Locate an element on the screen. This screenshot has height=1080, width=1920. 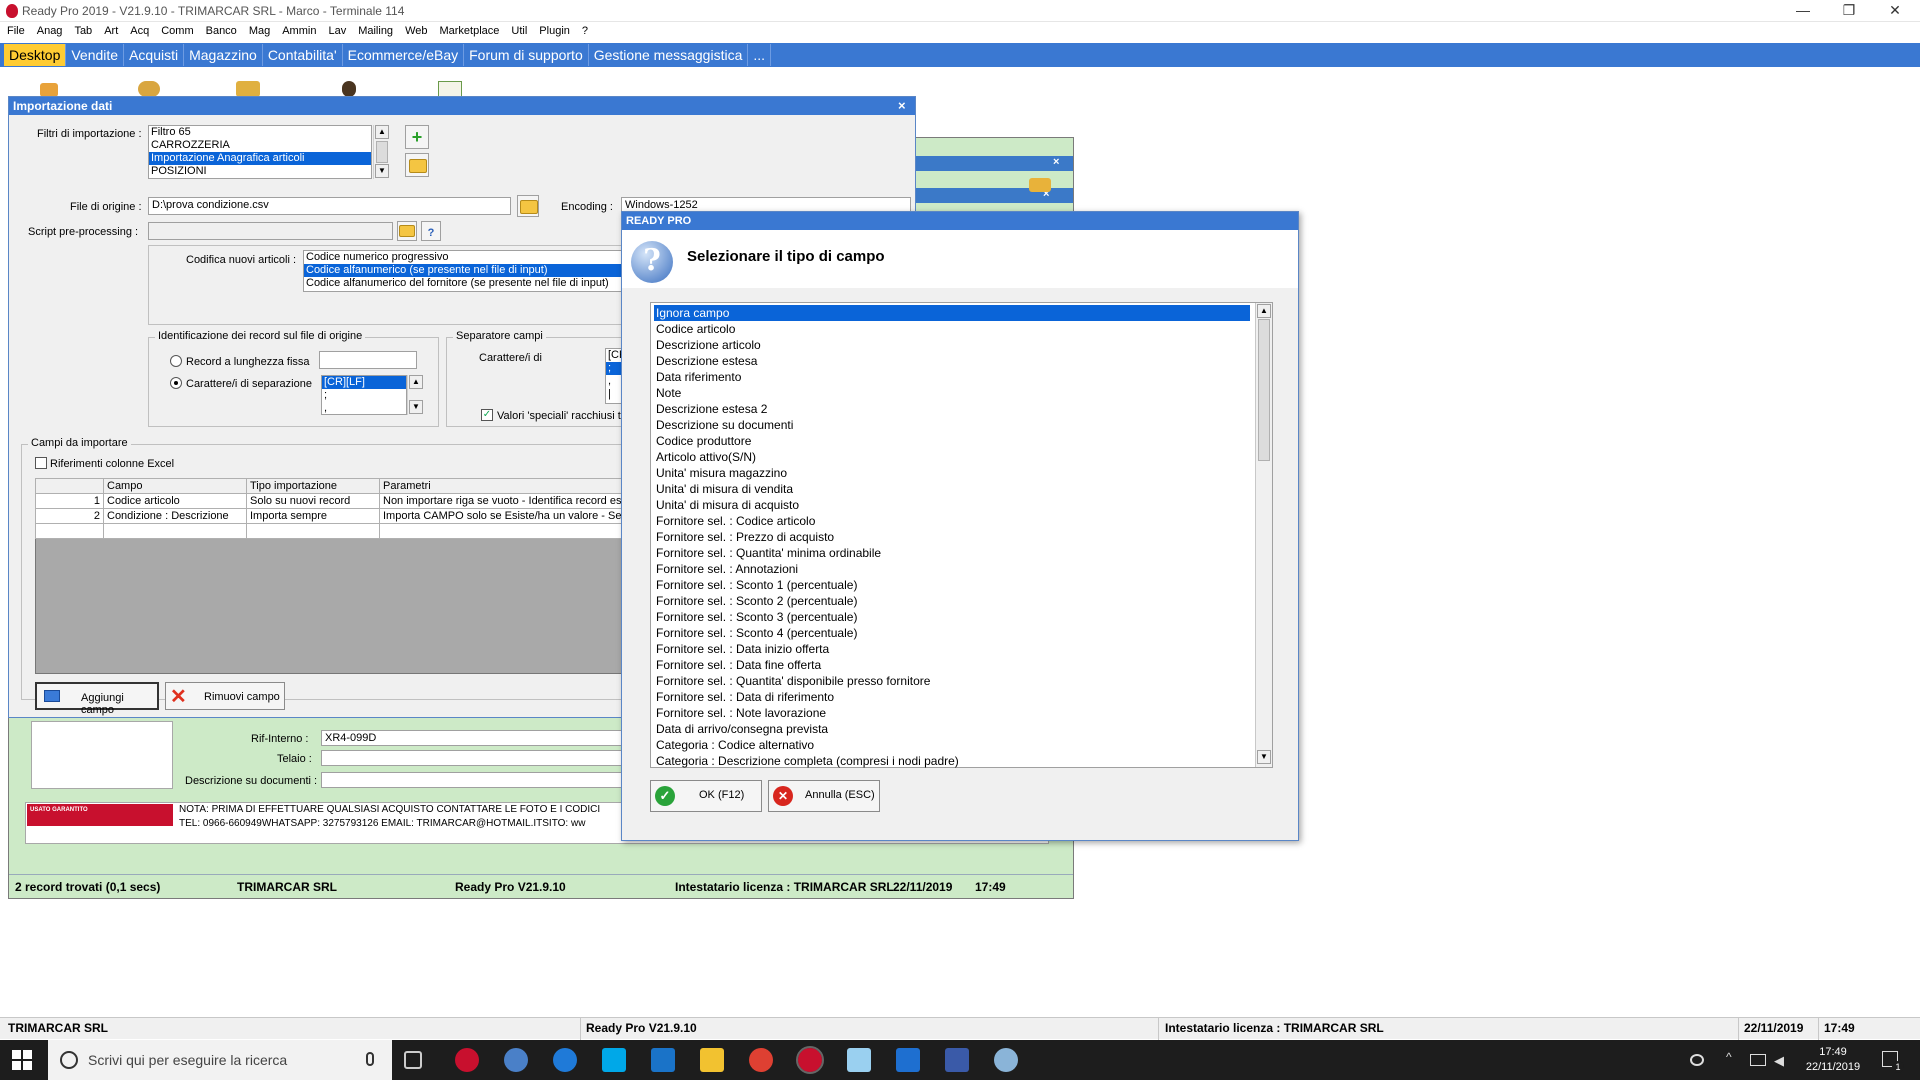
minimize-button: — is located at coordinates (1803, 11).